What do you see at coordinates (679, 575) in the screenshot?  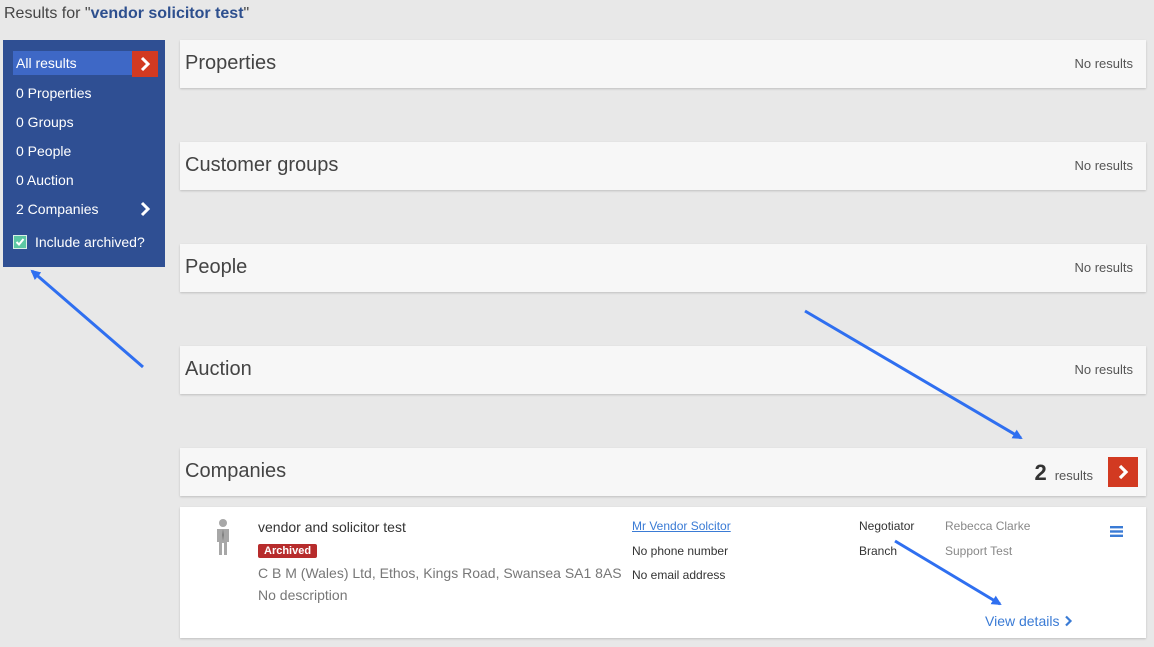 I see `contact-email: No email address` at bounding box center [679, 575].